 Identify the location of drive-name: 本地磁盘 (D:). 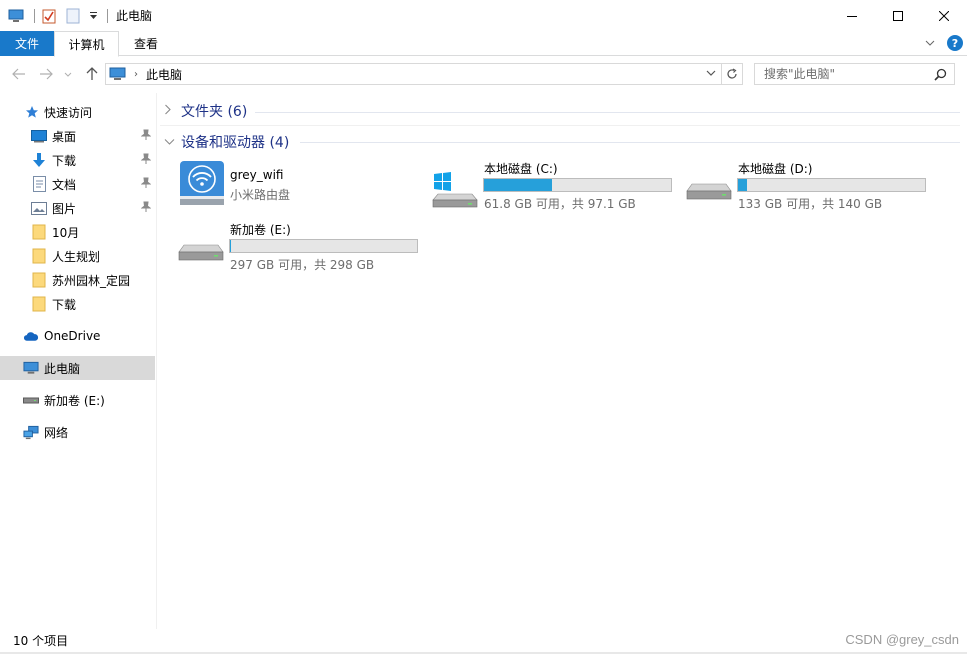
(775, 169).